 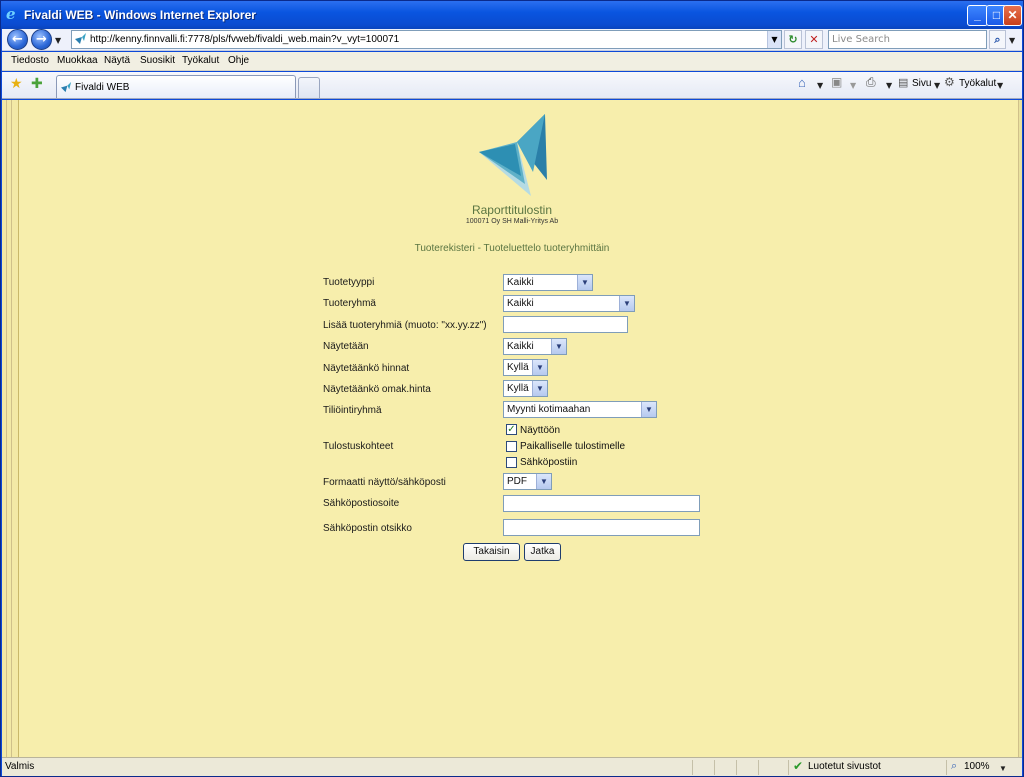 What do you see at coordinates (176, 86) in the screenshot?
I see `tab-fivaldi-web: Fivaldi WEB` at bounding box center [176, 86].